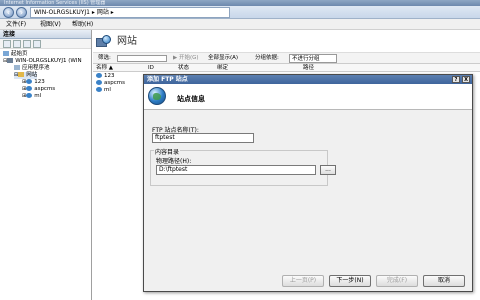 Image resolution: width=480 pixels, height=300 pixels. I want to click on group-by-select: 不进行分组, so click(313, 58).